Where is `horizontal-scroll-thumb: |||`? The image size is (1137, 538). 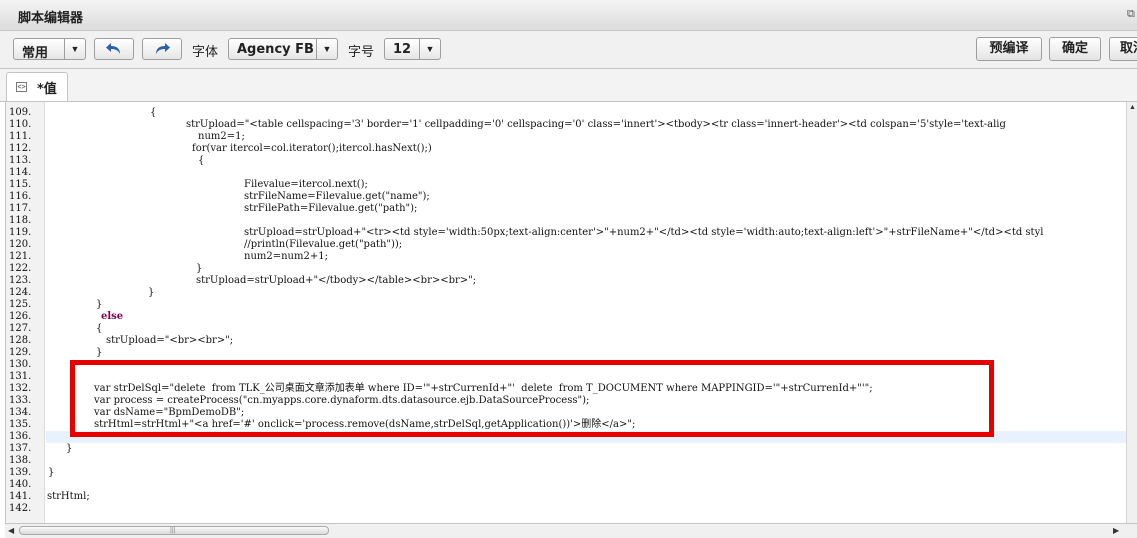
horizontal-scroll-thumb: ||| is located at coordinates (174, 530).